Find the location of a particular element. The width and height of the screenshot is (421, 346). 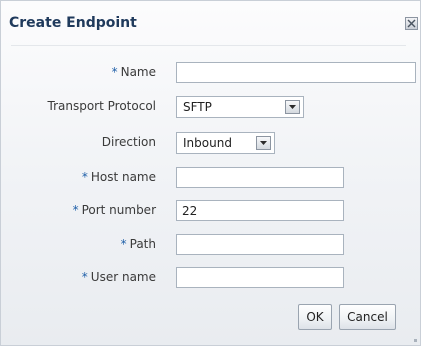

port-number-input is located at coordinates (260, 210).